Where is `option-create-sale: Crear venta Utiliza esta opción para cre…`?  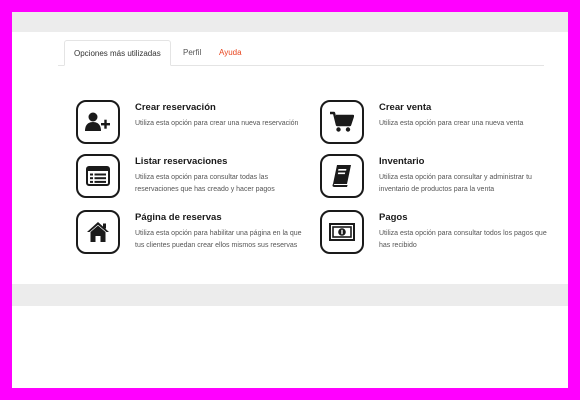 option-create-sale: Crear venta Utiliza esta opción para cre… is located at coordinates (435, 125).